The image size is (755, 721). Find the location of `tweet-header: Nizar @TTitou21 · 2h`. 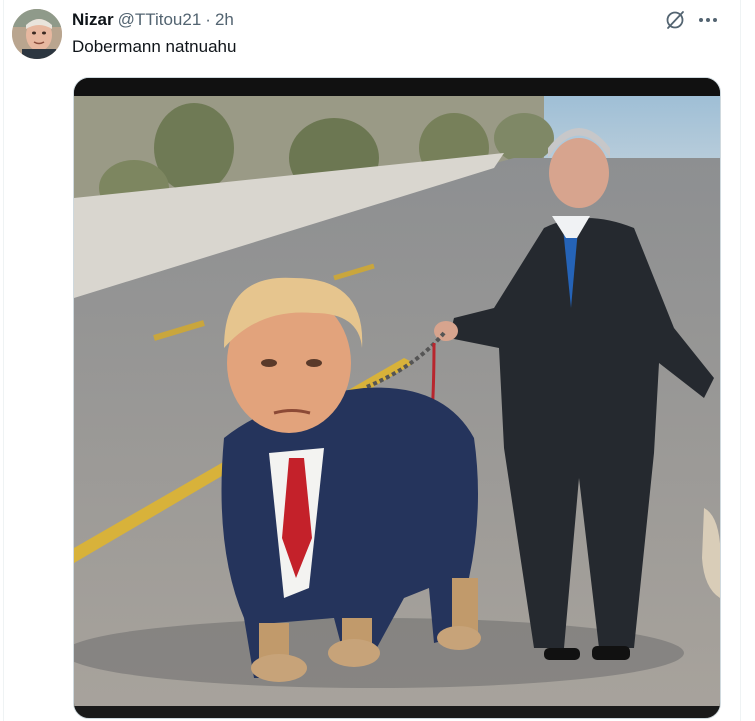

tweet-header: Nizar @TTitou21 · 2h is located at coordinates (153, 20).